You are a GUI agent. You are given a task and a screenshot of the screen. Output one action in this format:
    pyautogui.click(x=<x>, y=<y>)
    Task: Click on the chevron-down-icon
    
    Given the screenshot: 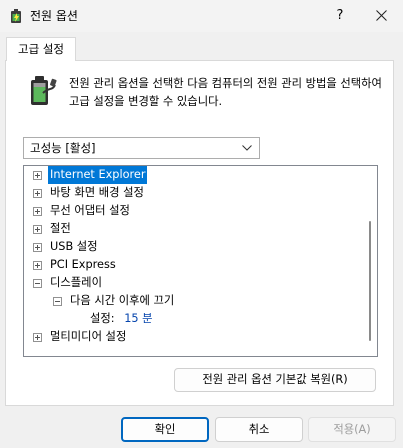 What is the action you would take?
    pyautogui.click(x=247, y=148)
    